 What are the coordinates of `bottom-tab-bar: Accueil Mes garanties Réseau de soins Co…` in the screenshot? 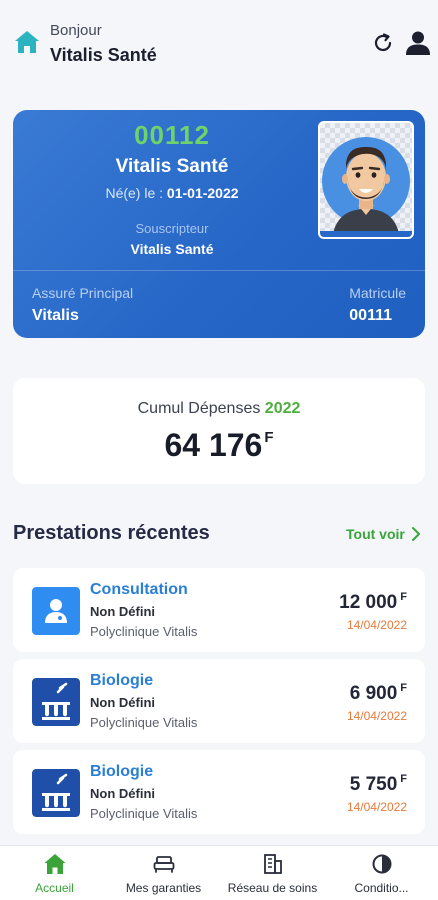 It's located at (219, 872).